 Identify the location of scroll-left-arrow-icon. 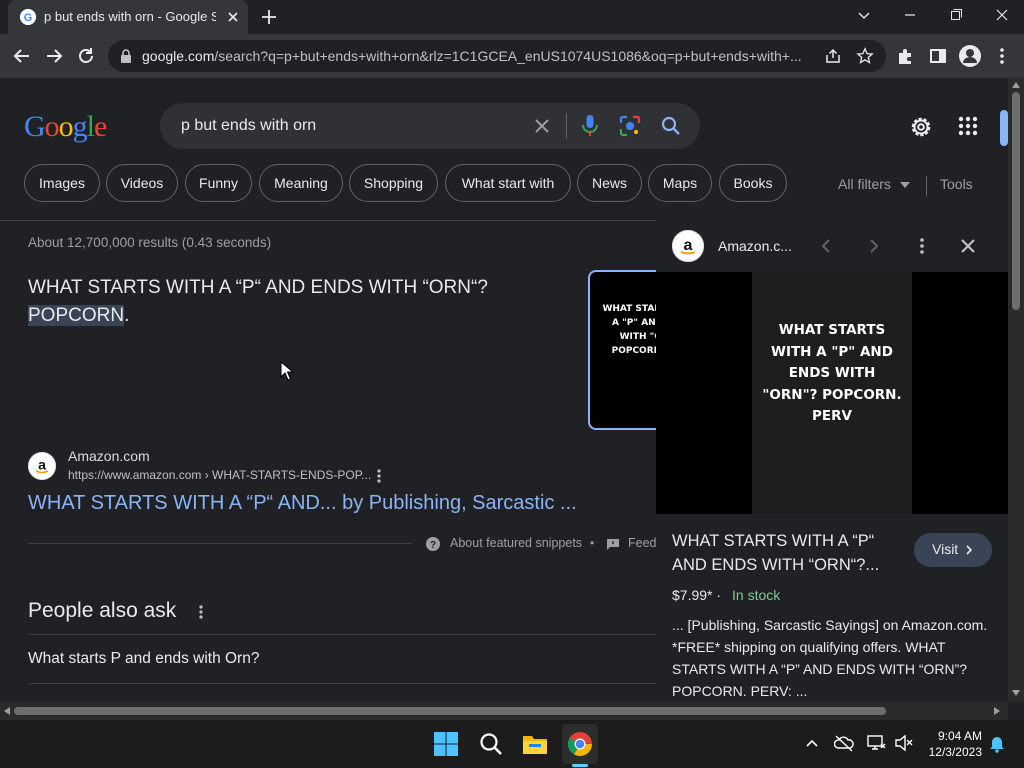
(7, 711).